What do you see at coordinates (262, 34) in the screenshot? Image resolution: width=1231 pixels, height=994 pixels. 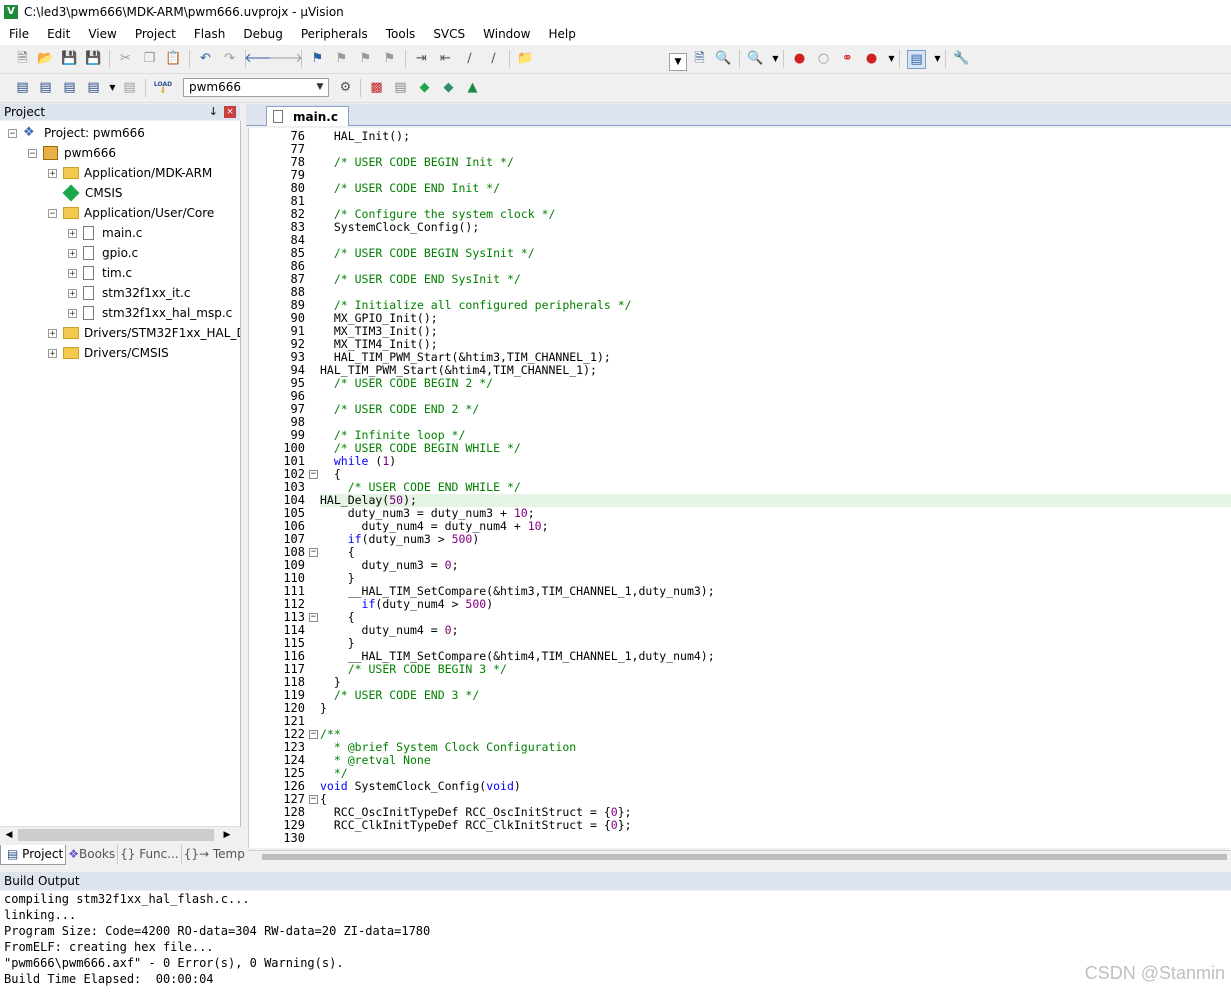 I see `menu-debug: Debug` at bounding box center [262, 34].